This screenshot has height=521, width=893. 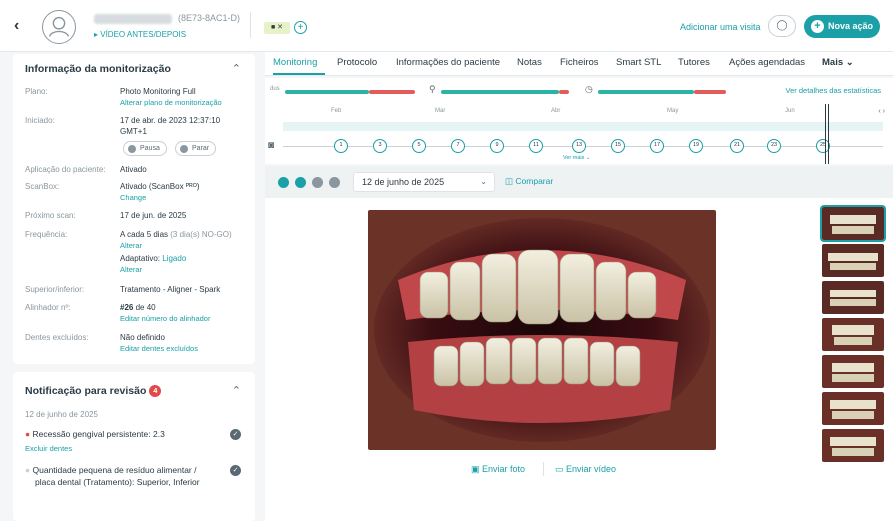 I want to click on notification-title: Notificação para revisão 4, so click(x=93, y=391).